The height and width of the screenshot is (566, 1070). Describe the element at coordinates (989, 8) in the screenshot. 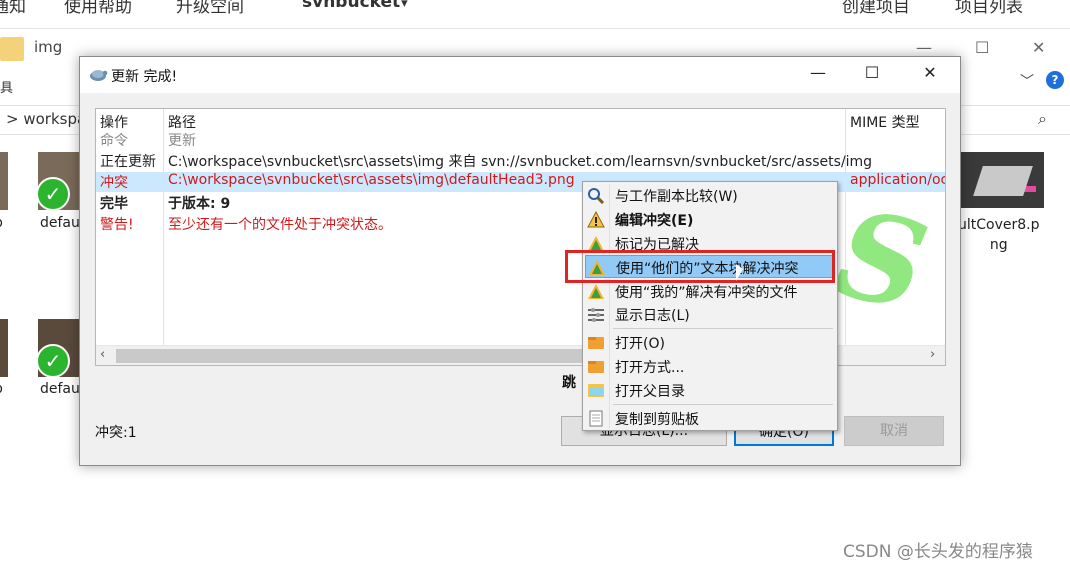

I see `topbar-link-project-list: 项目列表` at that location.